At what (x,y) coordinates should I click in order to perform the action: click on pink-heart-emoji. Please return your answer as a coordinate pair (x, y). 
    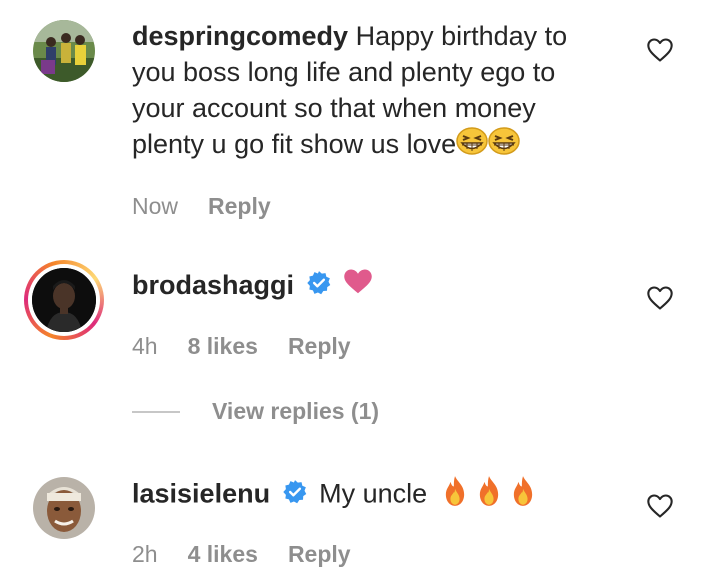
    Looking at the image, I should click on (358, 286).